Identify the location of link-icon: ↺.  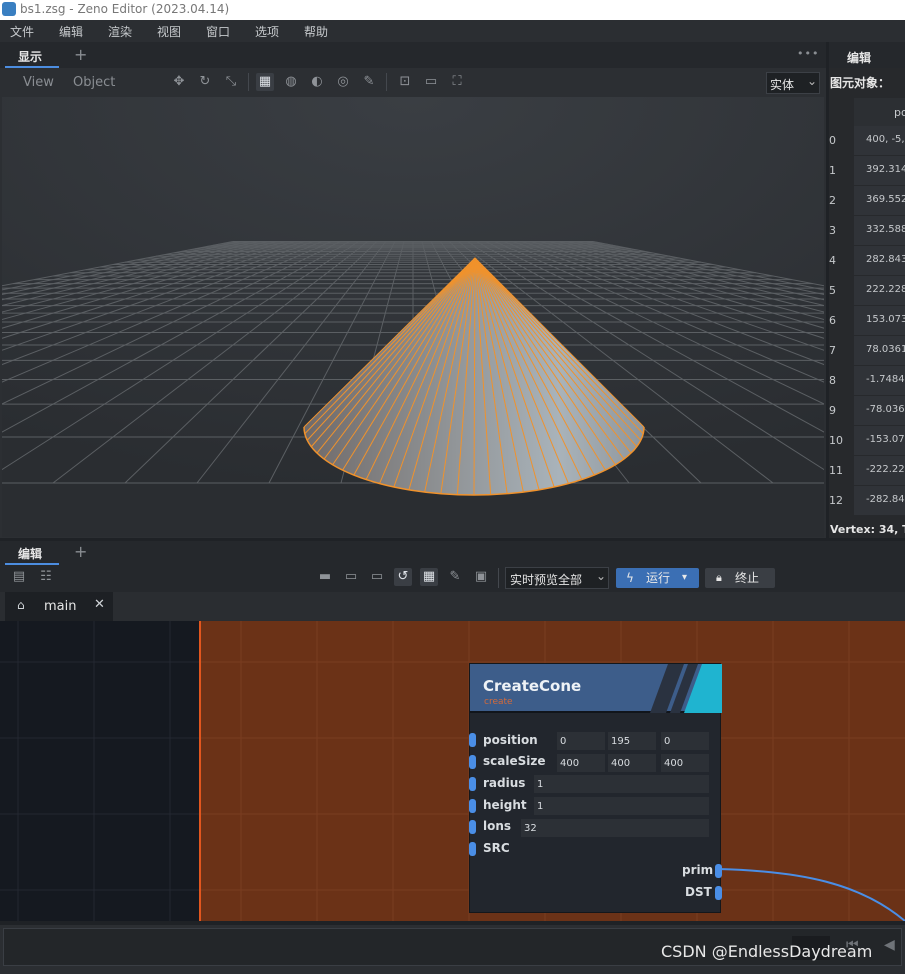
(403, 577).